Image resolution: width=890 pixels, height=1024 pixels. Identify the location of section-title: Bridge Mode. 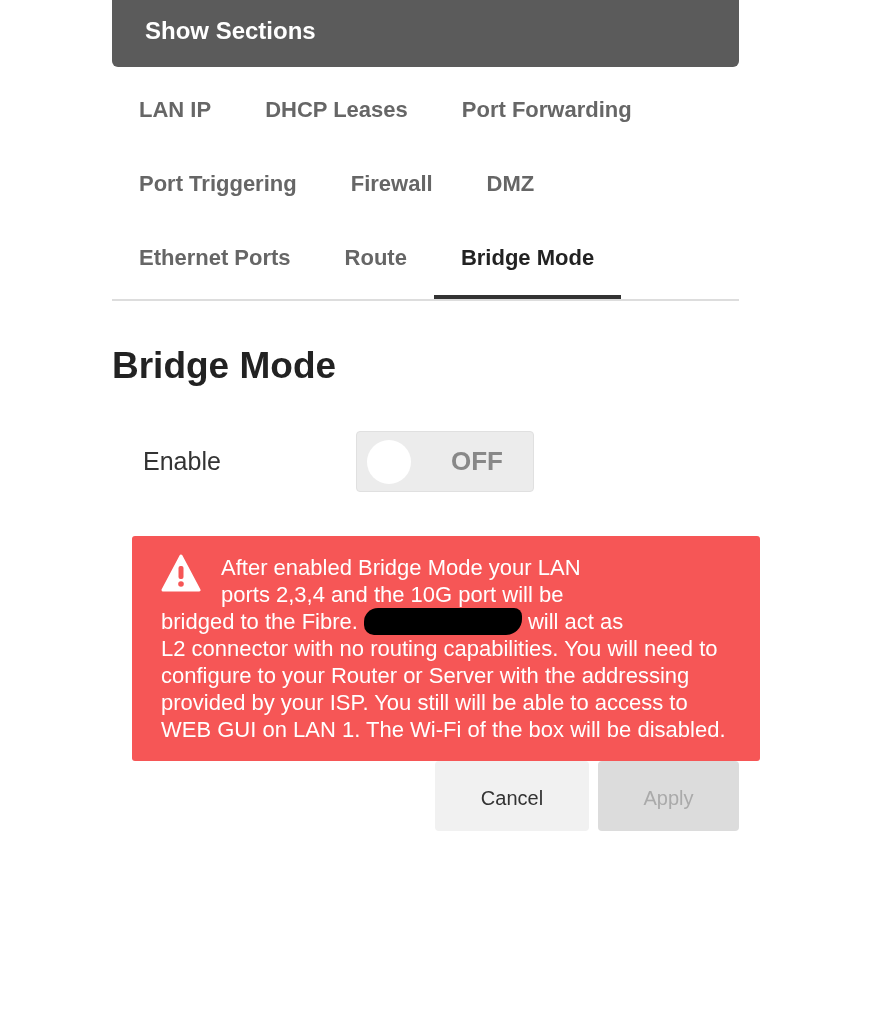
(225, 366).